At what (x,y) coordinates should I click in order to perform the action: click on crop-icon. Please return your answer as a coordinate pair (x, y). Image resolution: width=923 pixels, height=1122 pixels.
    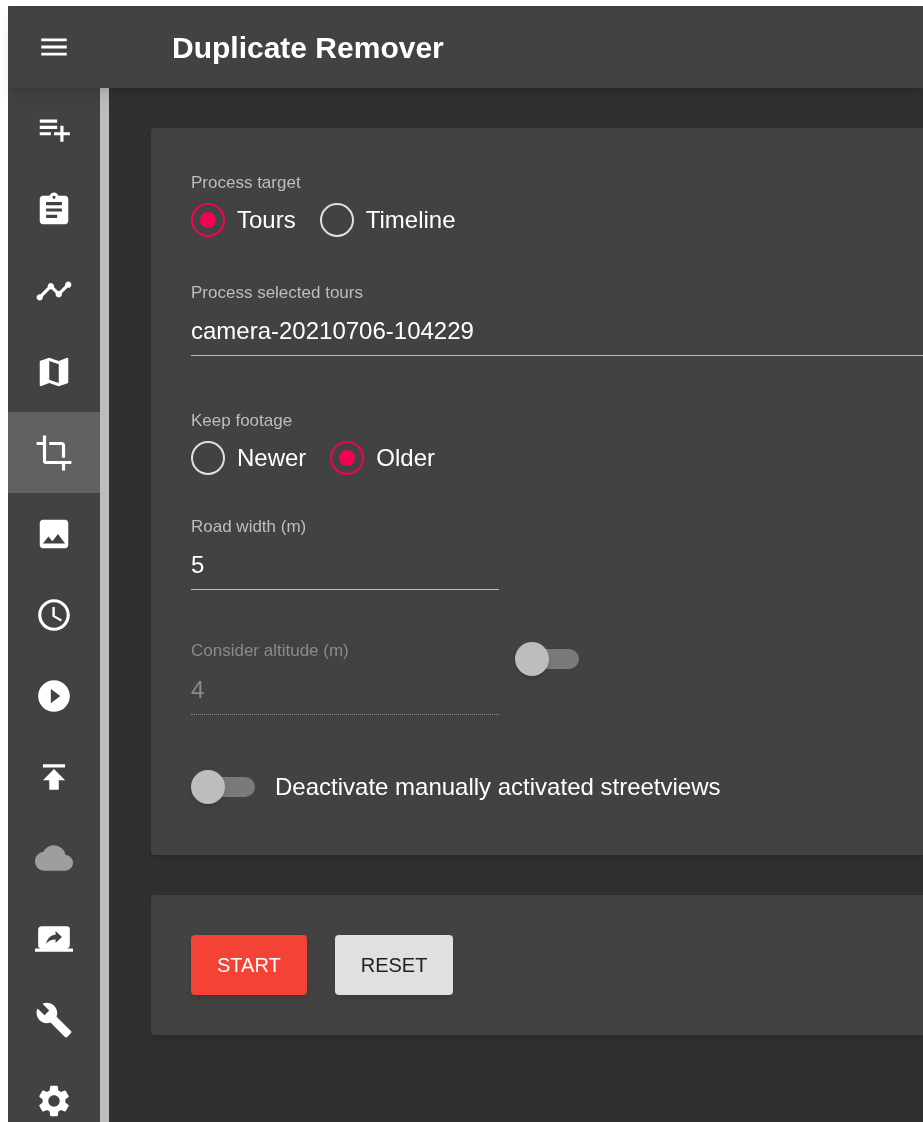
    Looking at the image, I should click on (54, 452).